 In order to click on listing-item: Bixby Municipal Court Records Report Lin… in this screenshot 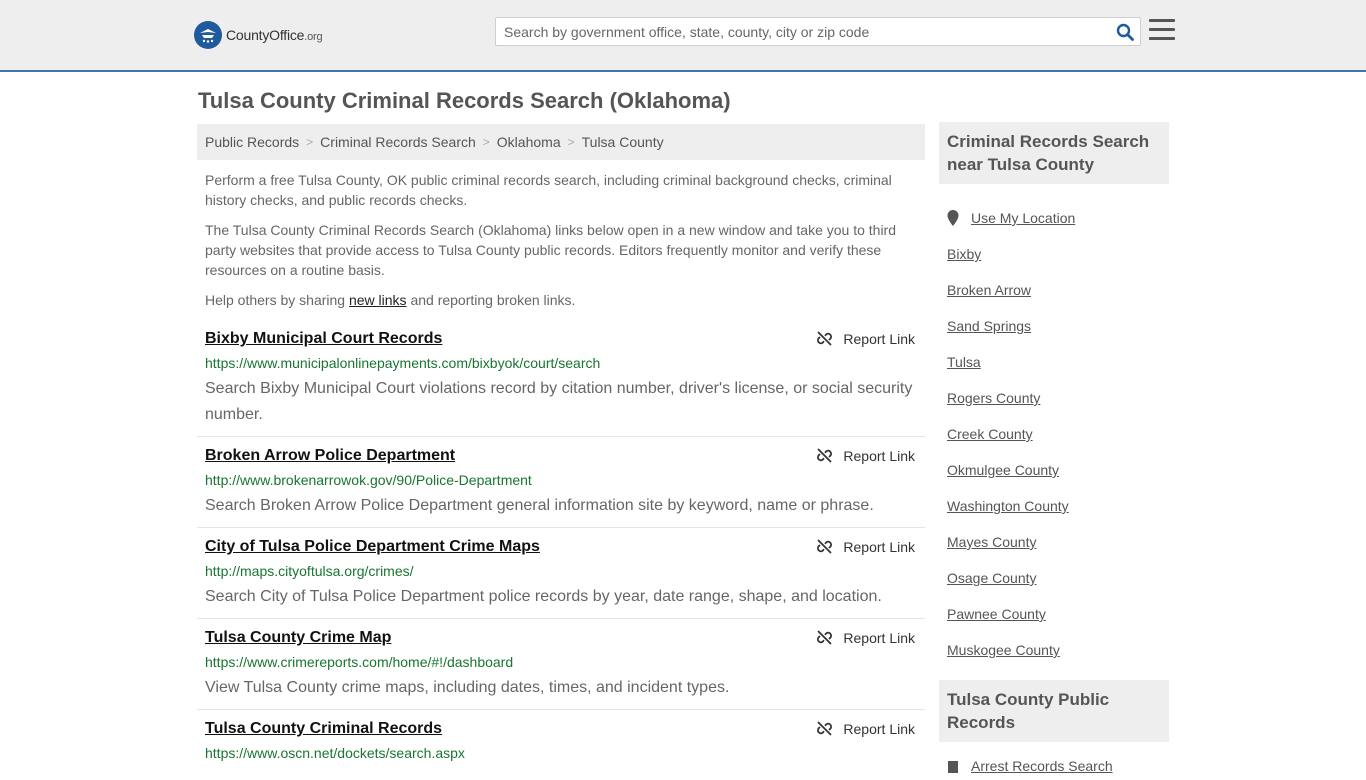, I will do `click(561, 383)`.